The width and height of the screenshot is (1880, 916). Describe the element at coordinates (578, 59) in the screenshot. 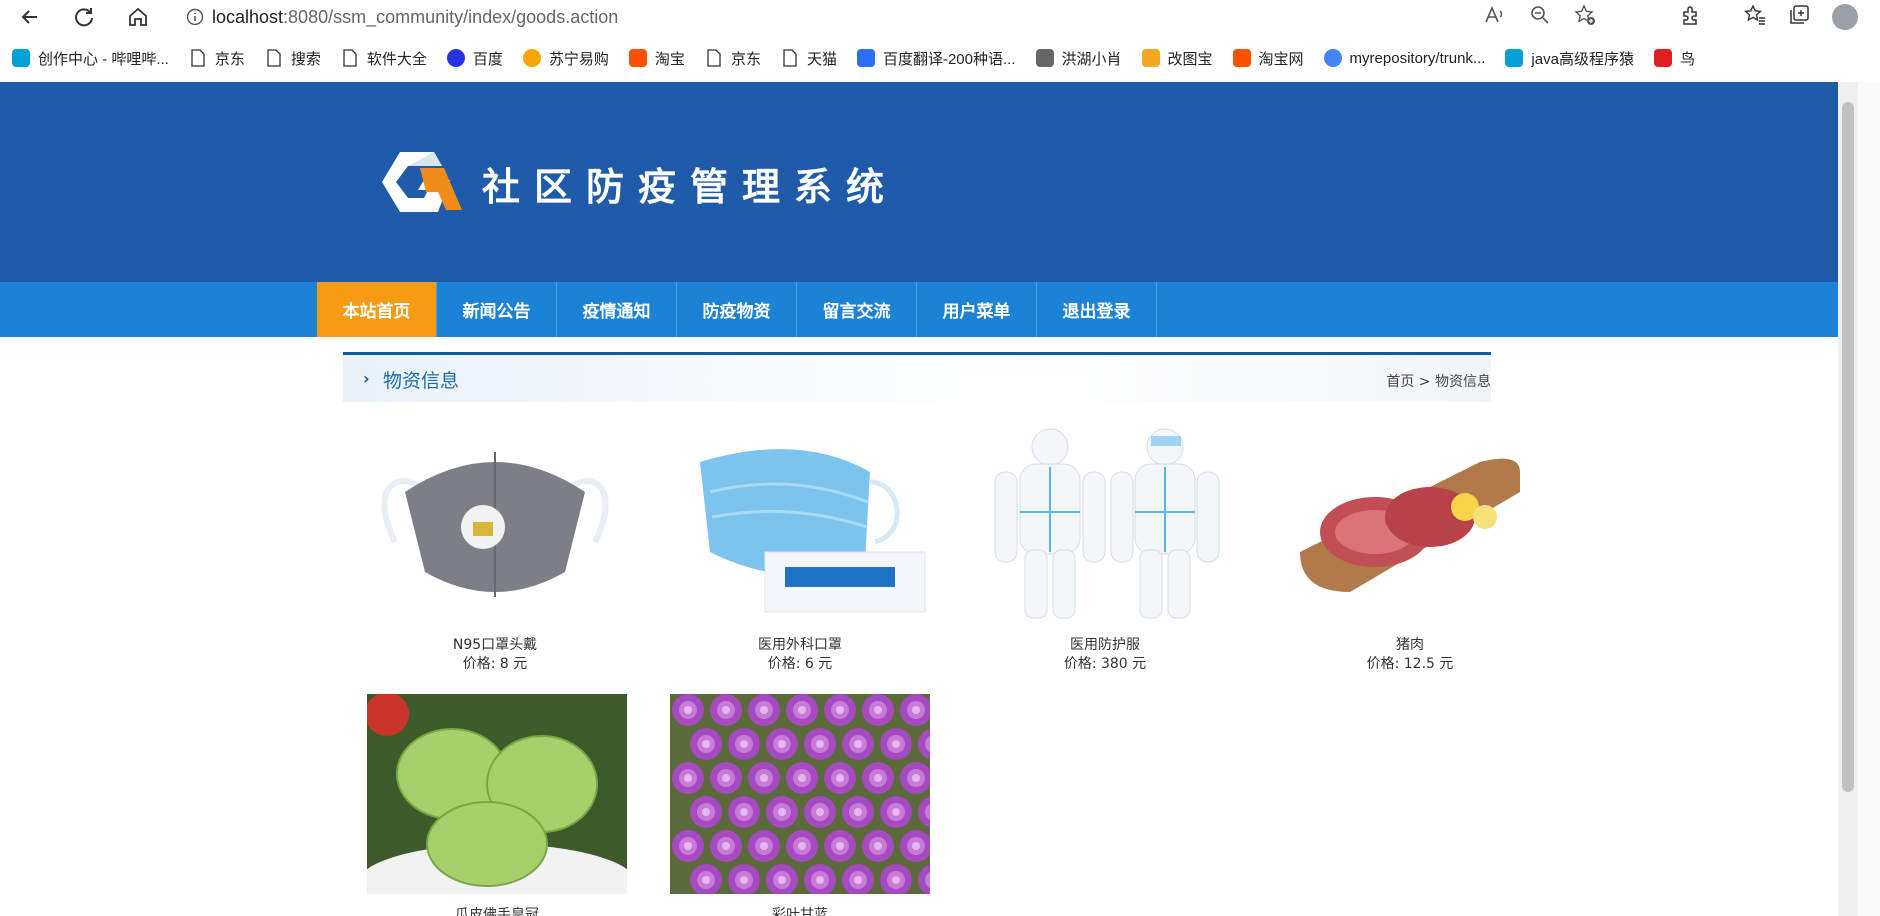

I see `bookmark-label: 苏宁易购` at that location.